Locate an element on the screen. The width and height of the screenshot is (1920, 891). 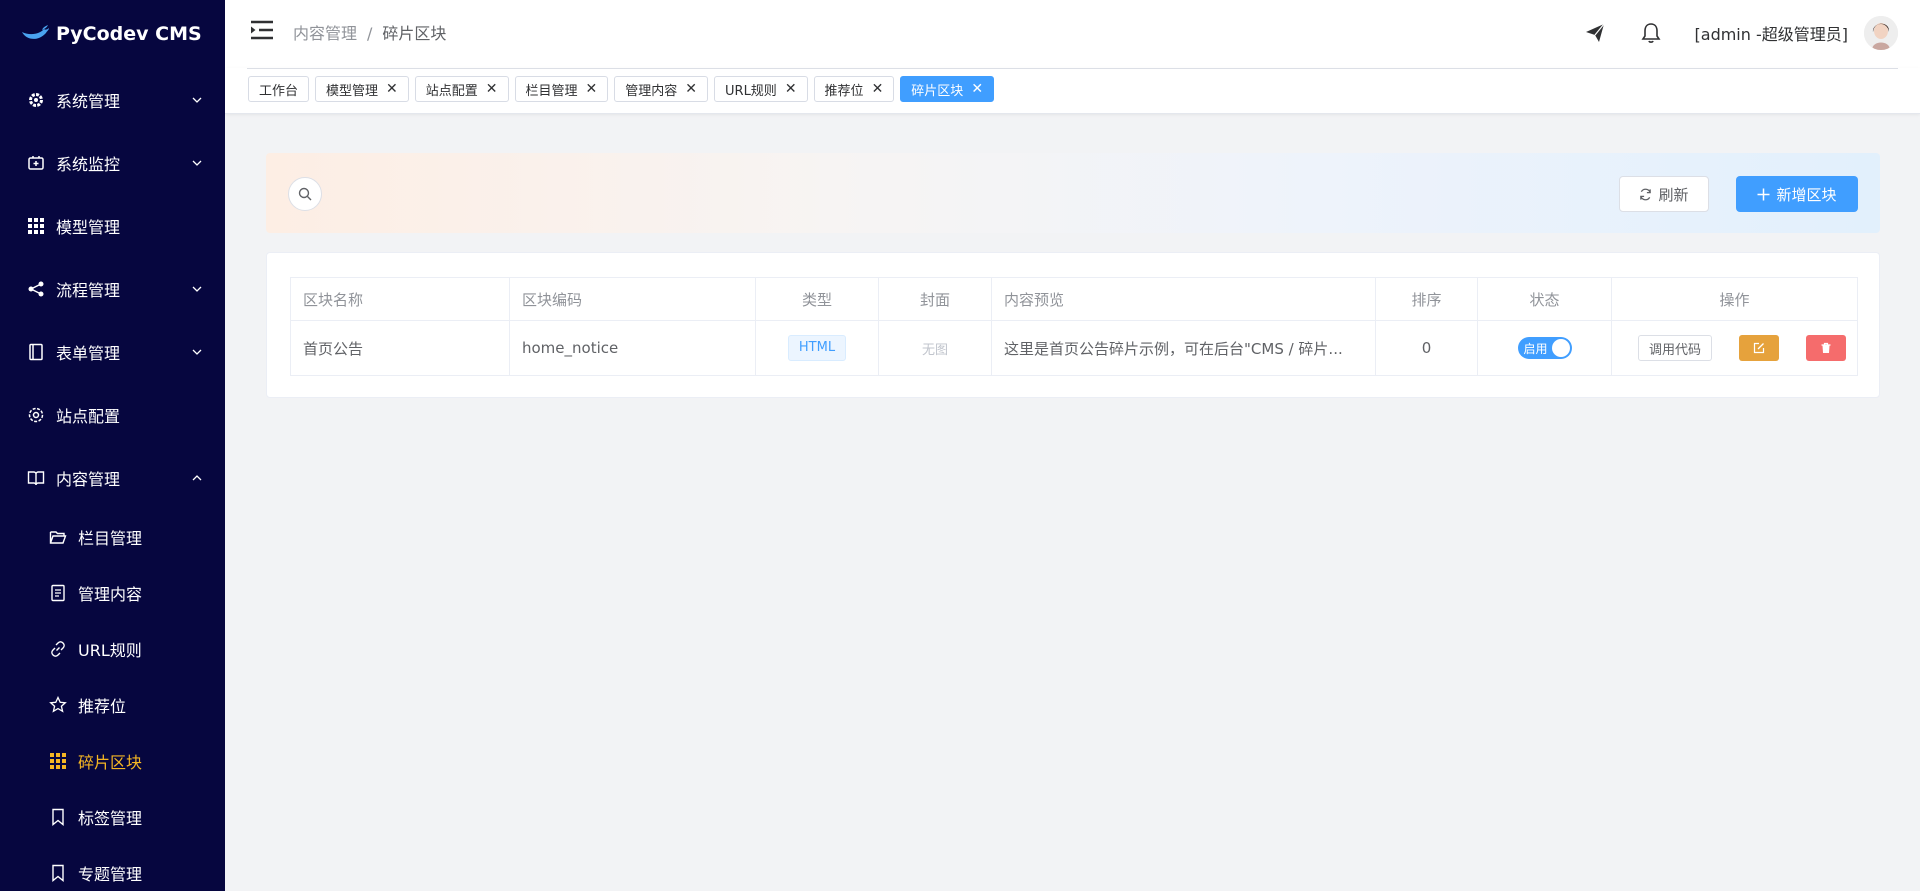
submenu-label: 专题管理 is located at coordinates (110, 874).